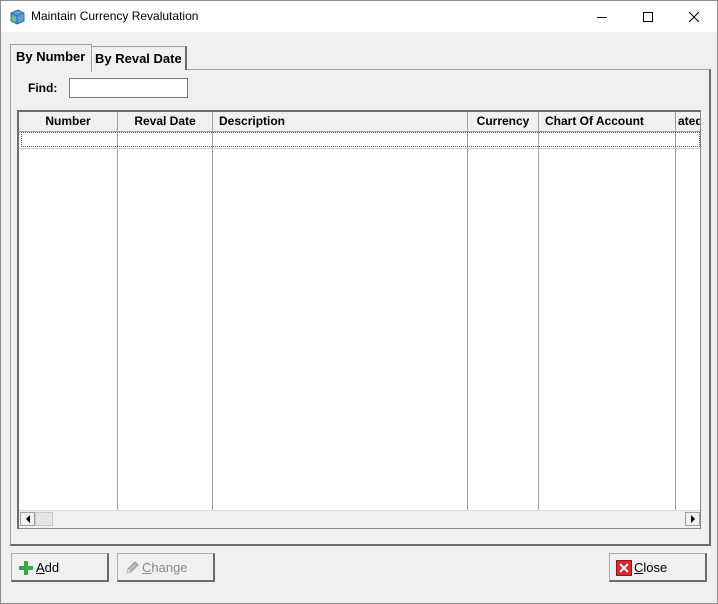  I want to click on tab-by-reval-date: By Reval Date, so click(139, 58).